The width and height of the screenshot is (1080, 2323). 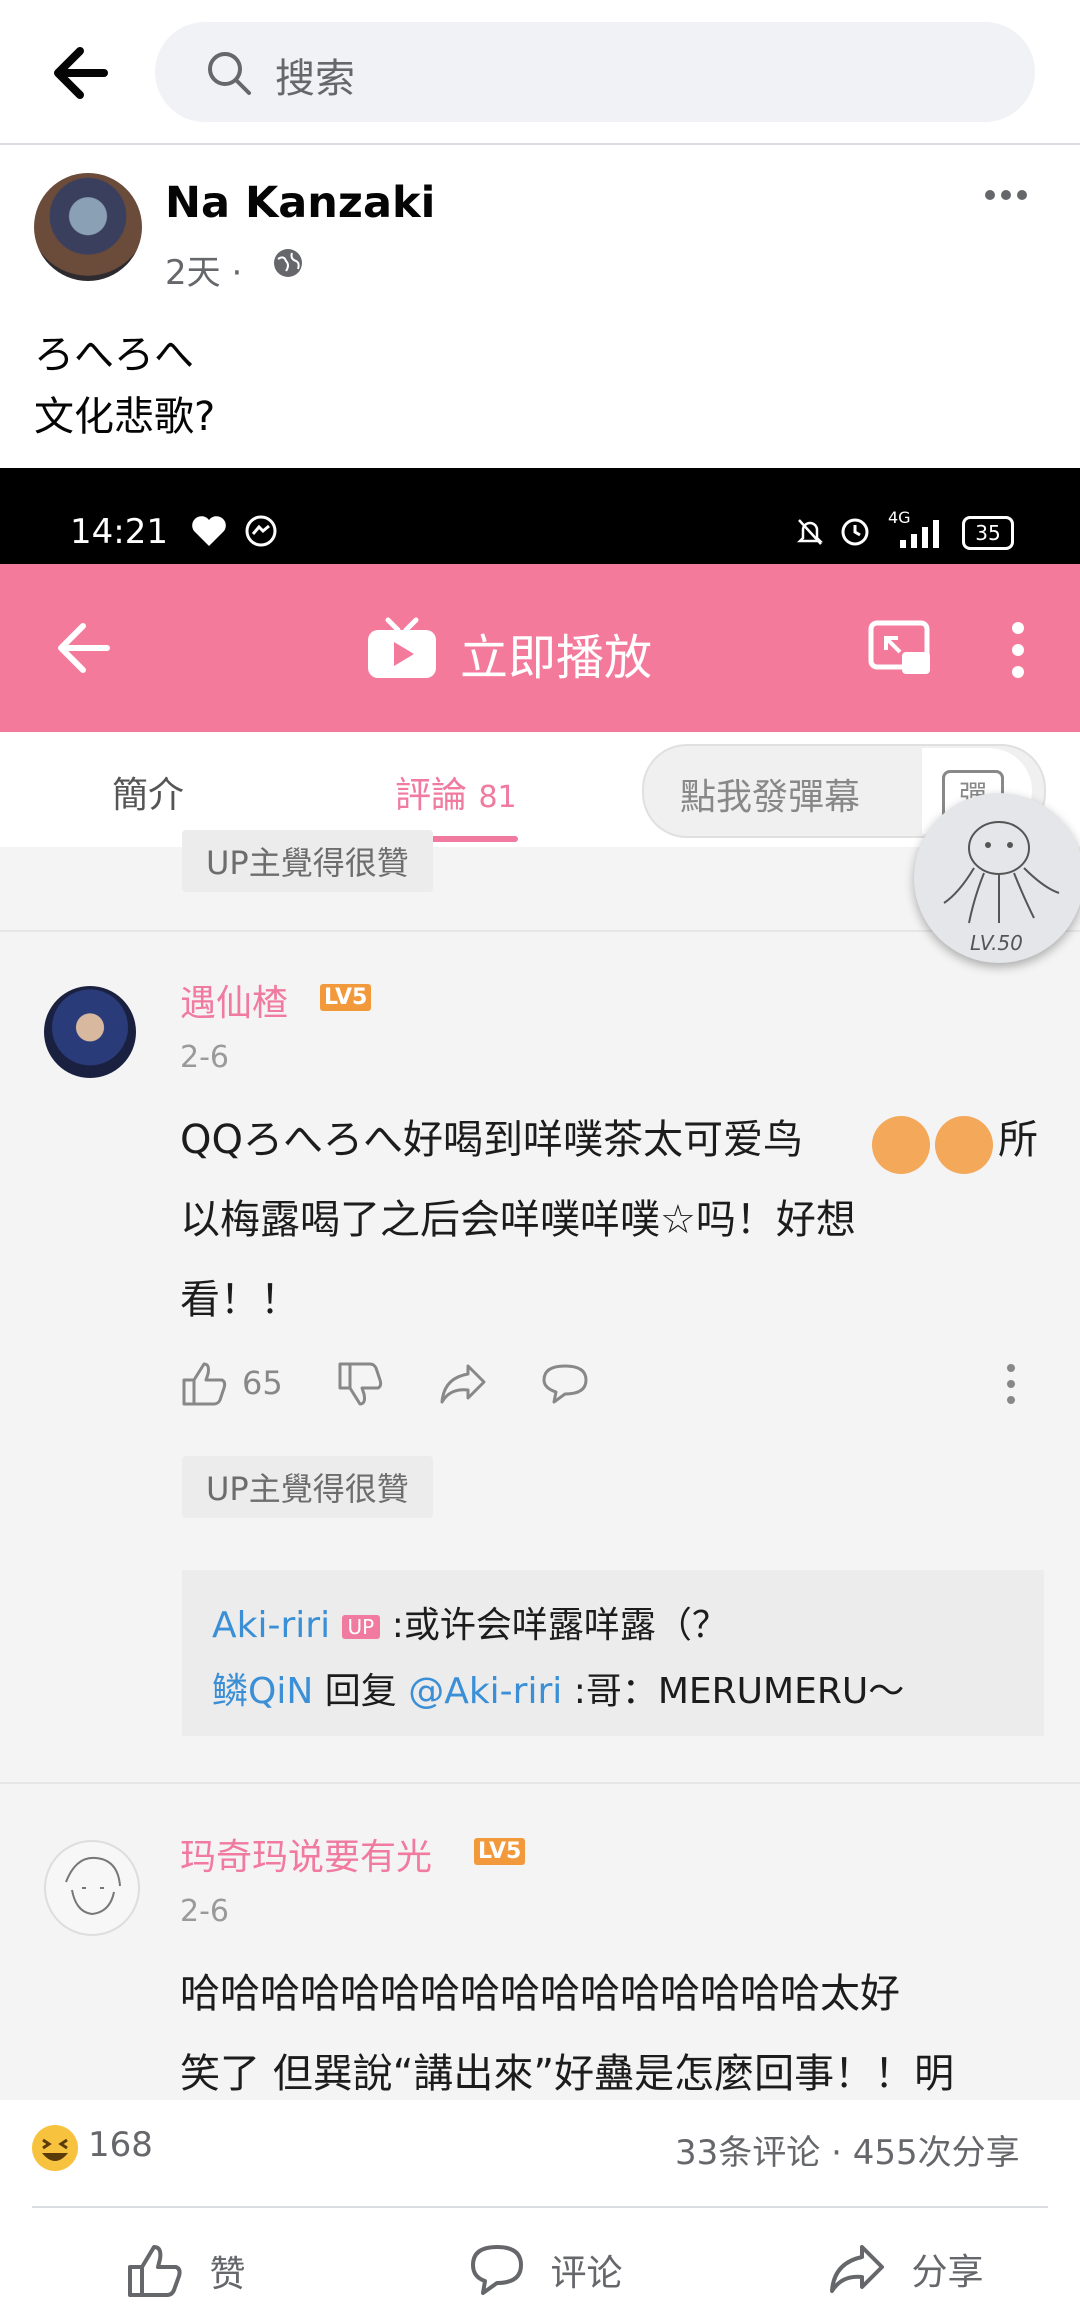 What do you see at coordinates (360, 1387) in the screenshot?
I see `dislike-icon` at bounding box center [360, 1387].